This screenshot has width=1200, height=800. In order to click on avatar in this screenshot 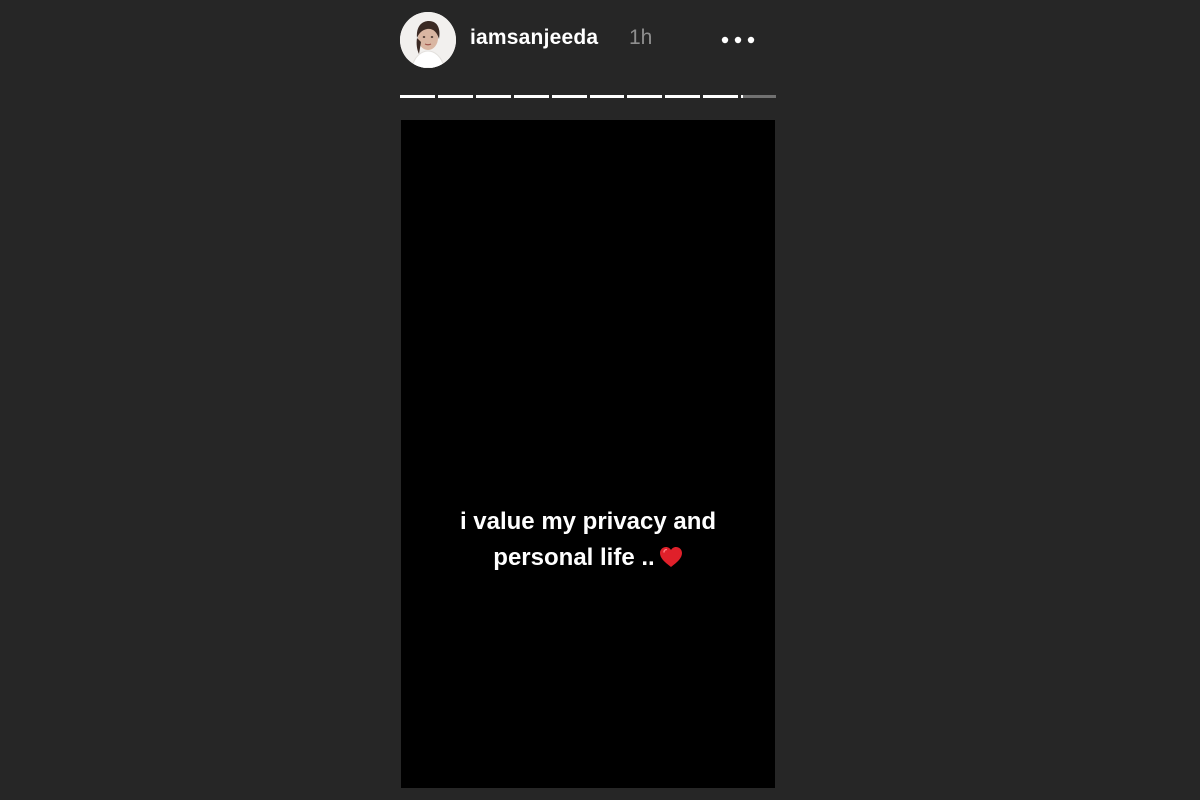, I will do `click(428, 40)`.